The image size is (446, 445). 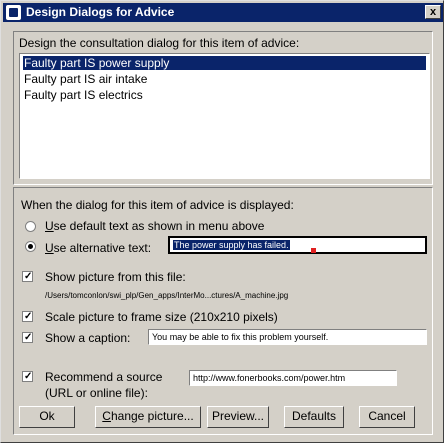 What do you see at coordinates (115, 277) in the screenshot?
I see `show-picture-label: Show picture from this file:` at bounding box center [115, 277].